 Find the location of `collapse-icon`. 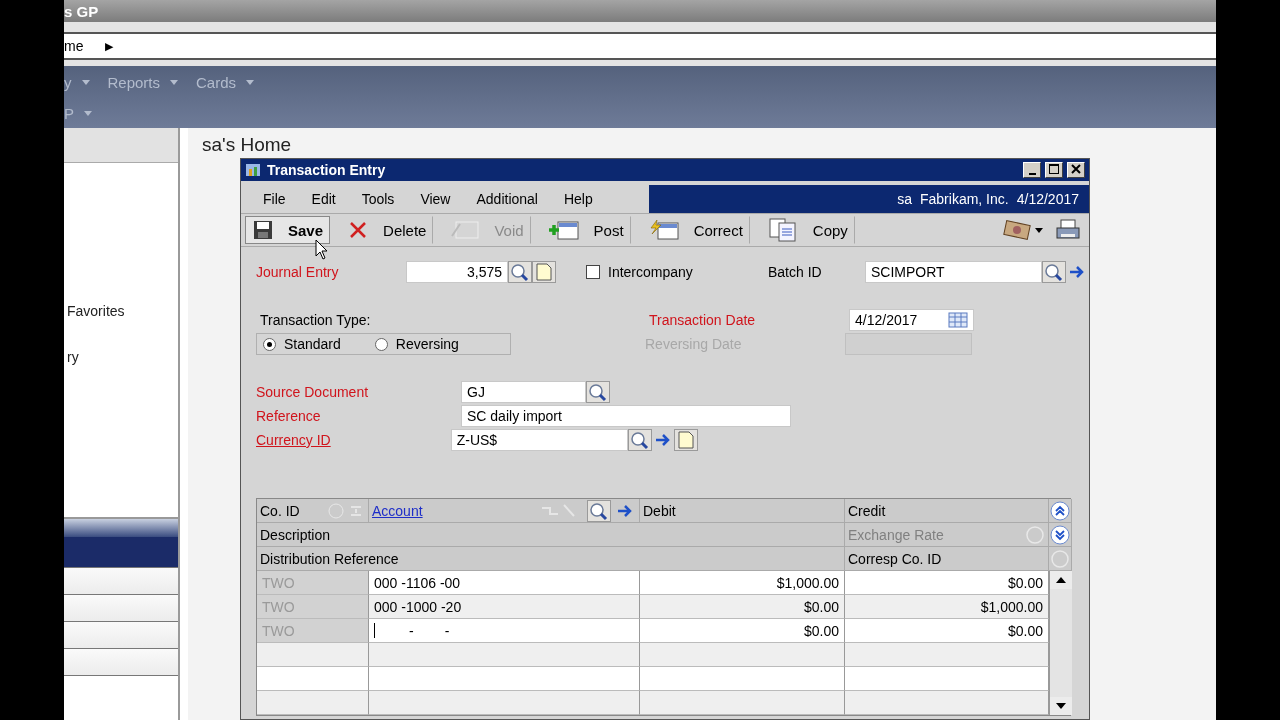

collapse-icon is located at coordinates (1060, 510).